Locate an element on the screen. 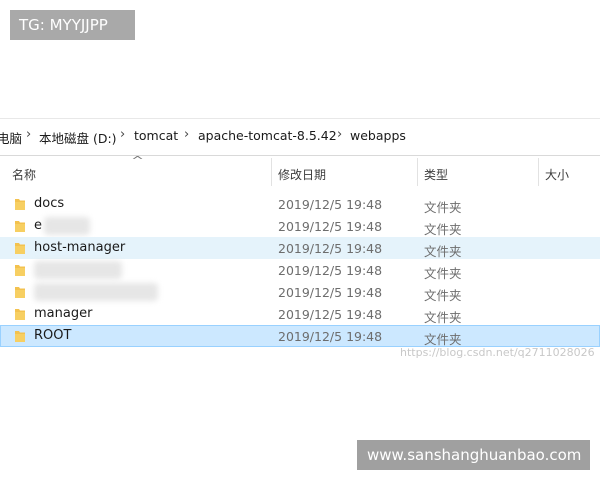  file-row-examples: e 2019/12/5 19:48 文件夹 is located at coordinates (300, 226).